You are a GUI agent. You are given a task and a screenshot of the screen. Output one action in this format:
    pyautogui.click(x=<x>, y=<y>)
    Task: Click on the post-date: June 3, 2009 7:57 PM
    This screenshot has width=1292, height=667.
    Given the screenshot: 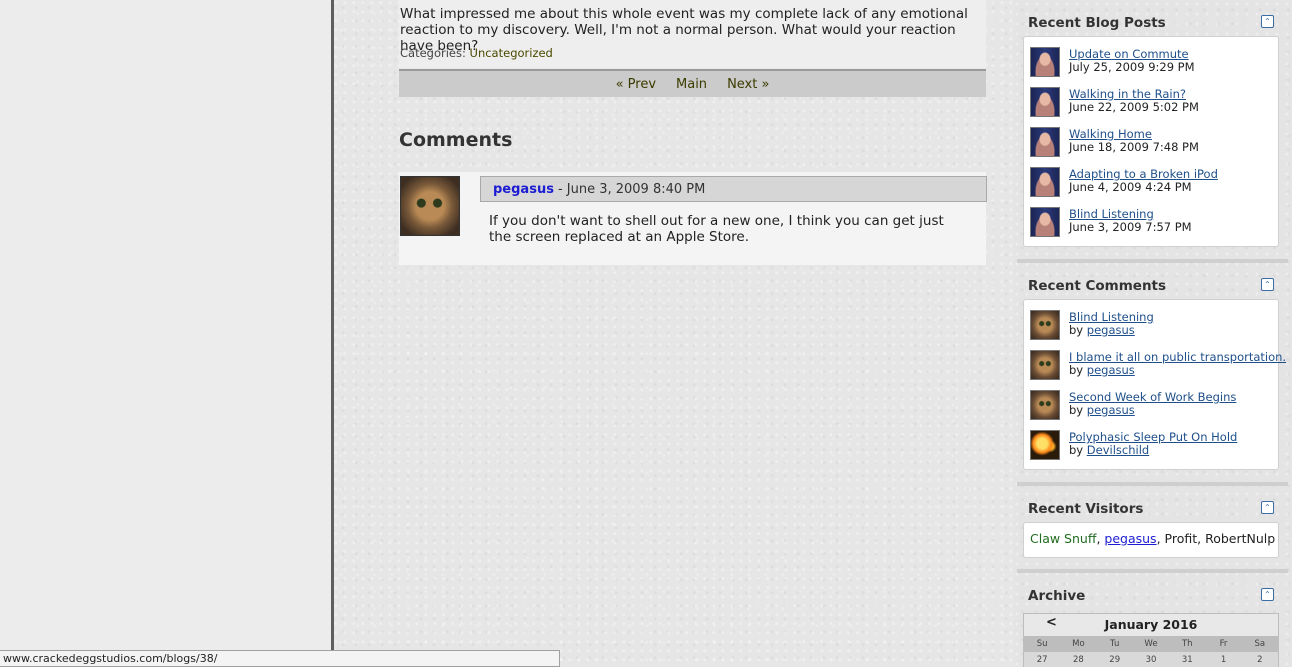 What is the action you would take?
    pyautogui.click(x=1130, y=227)
    